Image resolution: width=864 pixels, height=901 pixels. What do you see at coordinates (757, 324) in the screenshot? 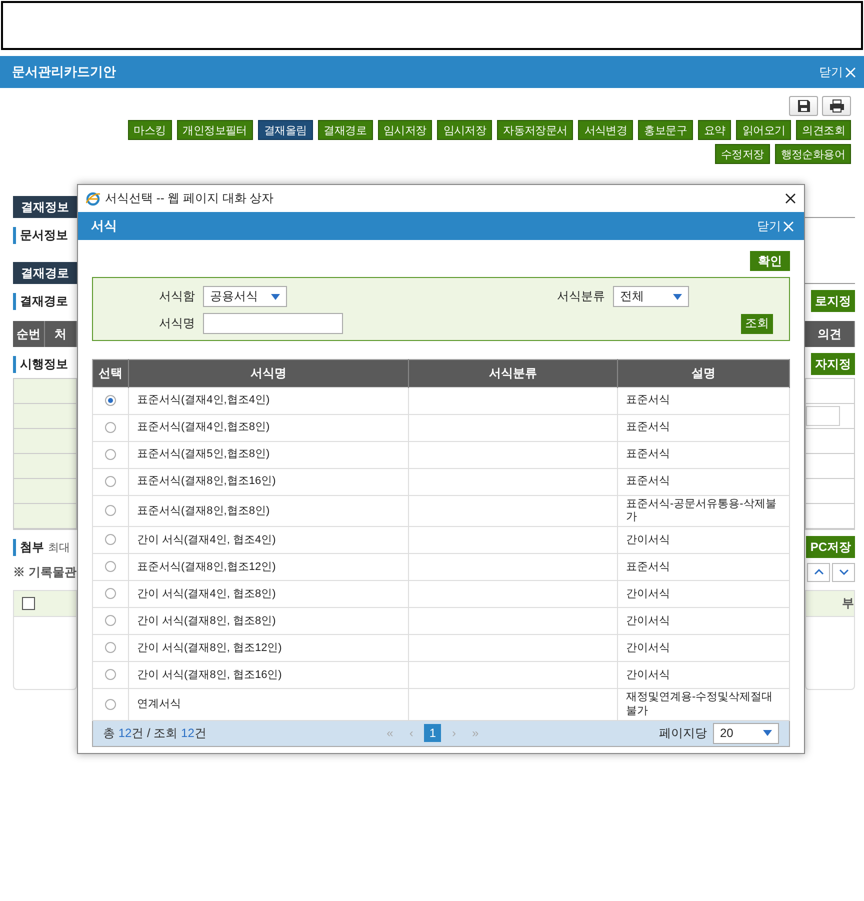
I see `search-button: 조회` at bounding box center [757, 324].